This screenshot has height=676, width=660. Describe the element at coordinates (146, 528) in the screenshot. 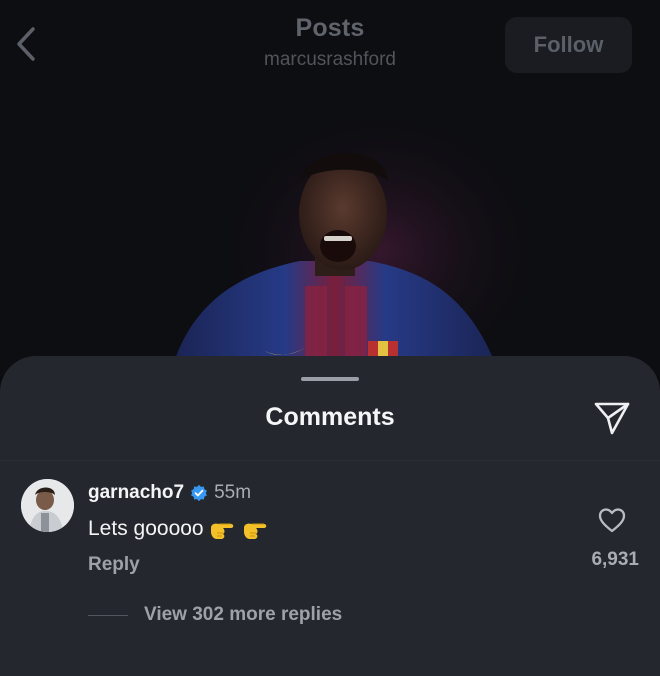

I see `comment-text: Lets gooooo` at that location.